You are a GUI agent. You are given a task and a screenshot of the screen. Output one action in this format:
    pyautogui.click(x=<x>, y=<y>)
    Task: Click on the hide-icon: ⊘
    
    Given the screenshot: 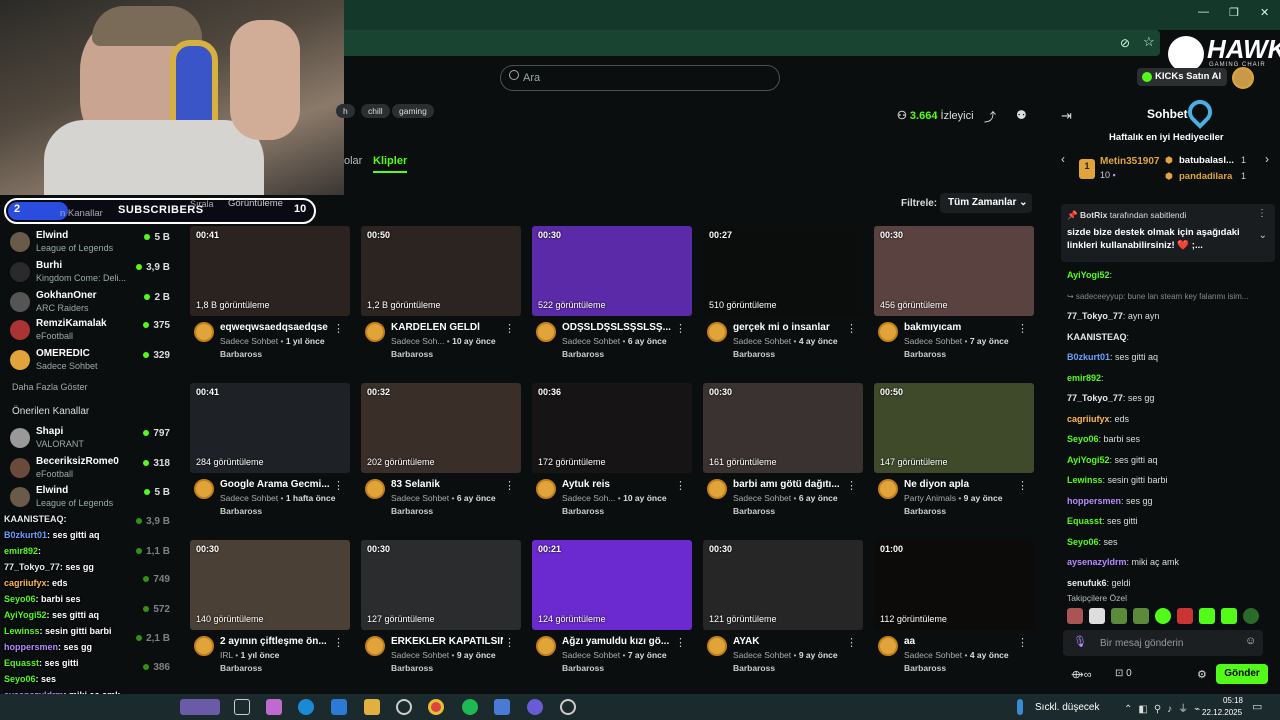 What is the action you would take?
    pyautogui.click(x=1125, y=43)
    